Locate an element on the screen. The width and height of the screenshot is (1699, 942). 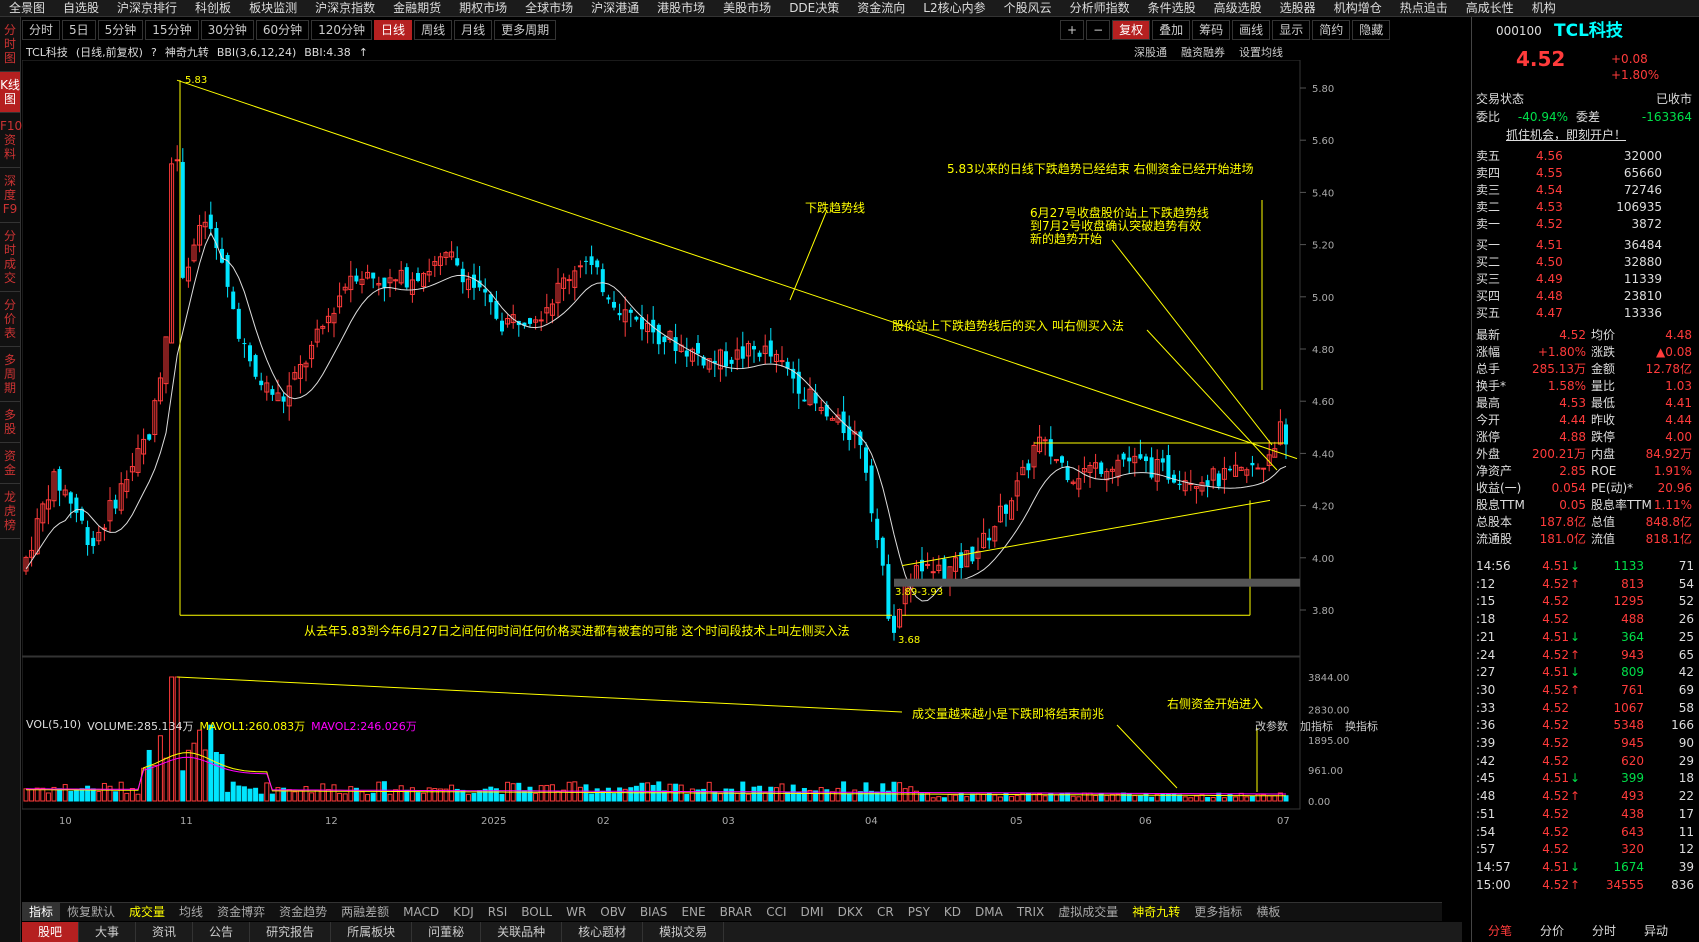
left-tab: 分时图 is located at coordinates (10, 44).